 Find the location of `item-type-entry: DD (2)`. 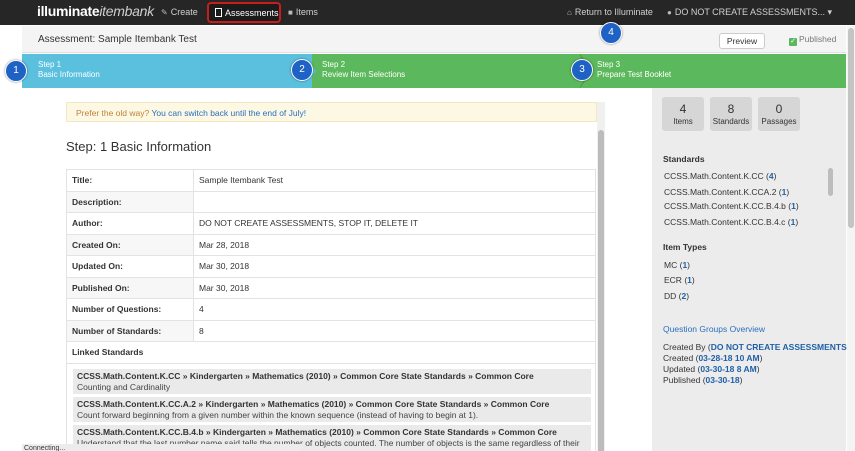

item-type-entry: DD (2) is located at coordinates (677, 296).